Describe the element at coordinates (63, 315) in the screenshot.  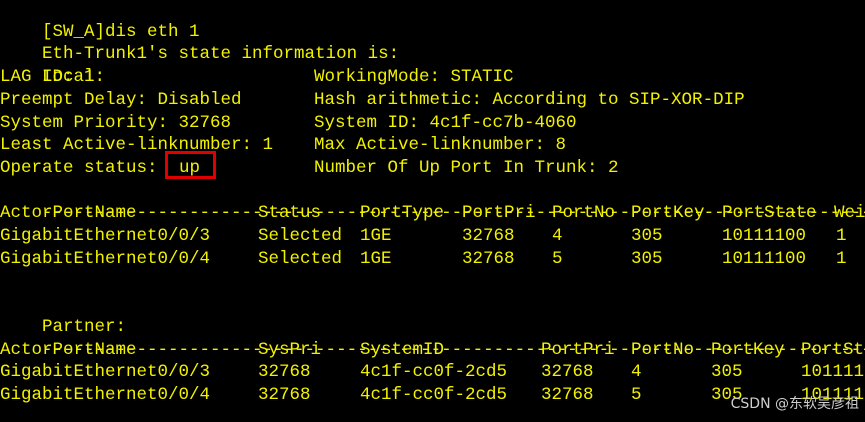
I see `partner-label-line: Partner:` at that location.